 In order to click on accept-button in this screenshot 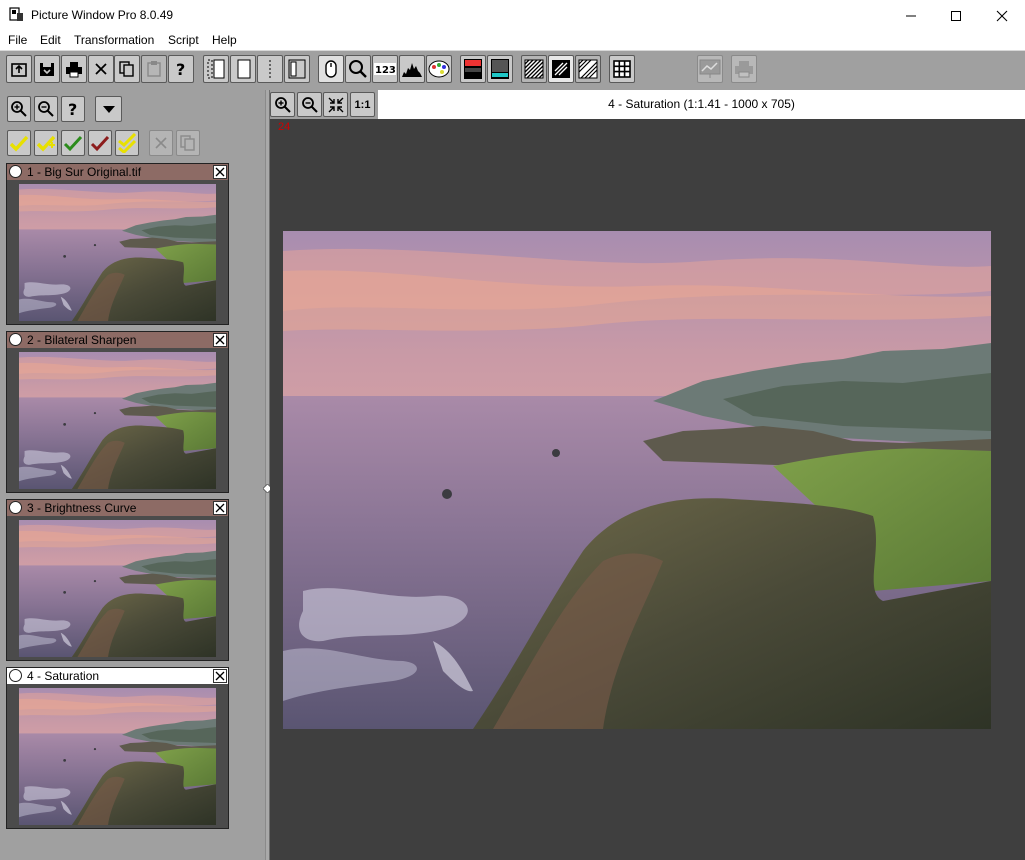, I will do `click(19, 143)`.